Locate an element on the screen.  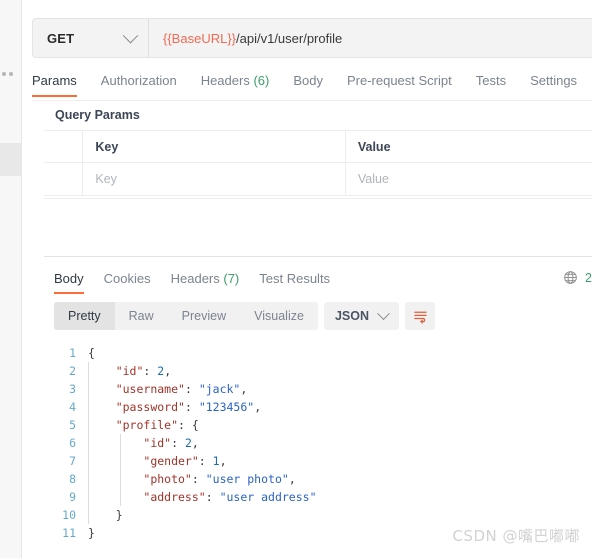
code-line-text: "profile": { is located at coordinates (143, 425).